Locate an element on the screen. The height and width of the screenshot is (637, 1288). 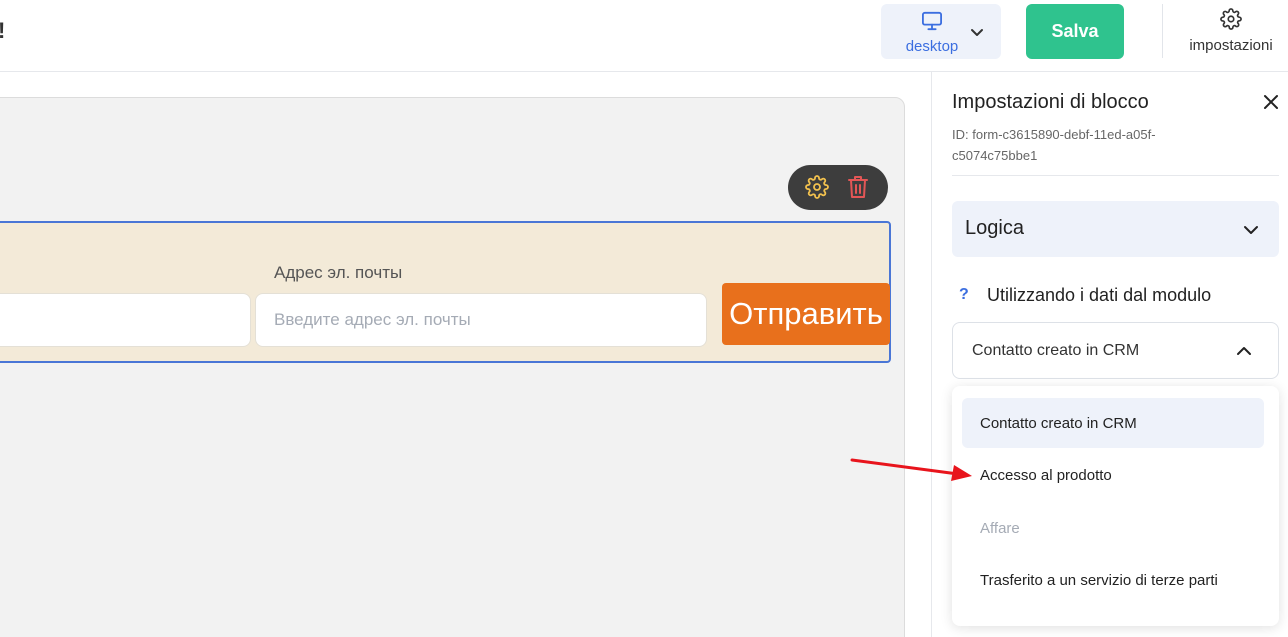
settings-label: impostazioni is located at coordinates (1231, 45).